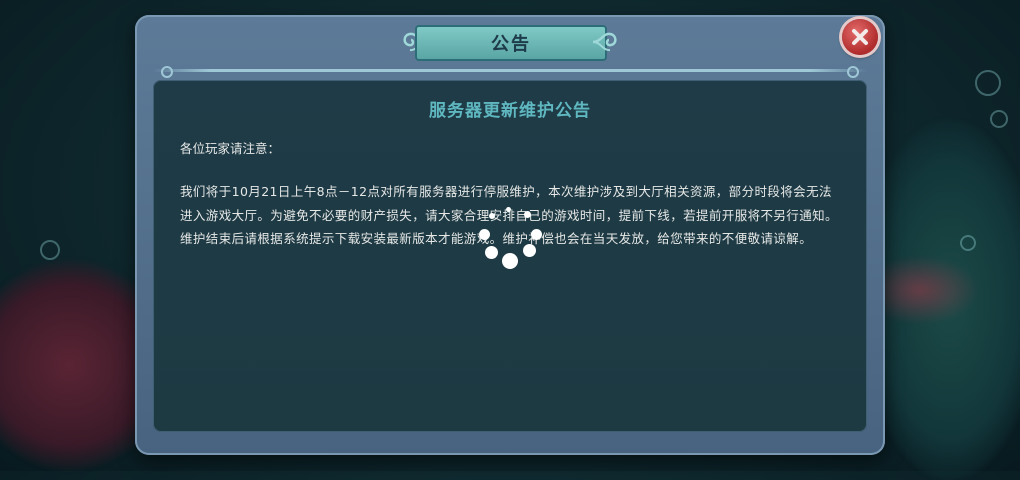 The height and width of the screenshot is (480, 1020). Describe the element at coordinates (604, 42) in the screenshot. I see `title-ornament-icon` at that location.